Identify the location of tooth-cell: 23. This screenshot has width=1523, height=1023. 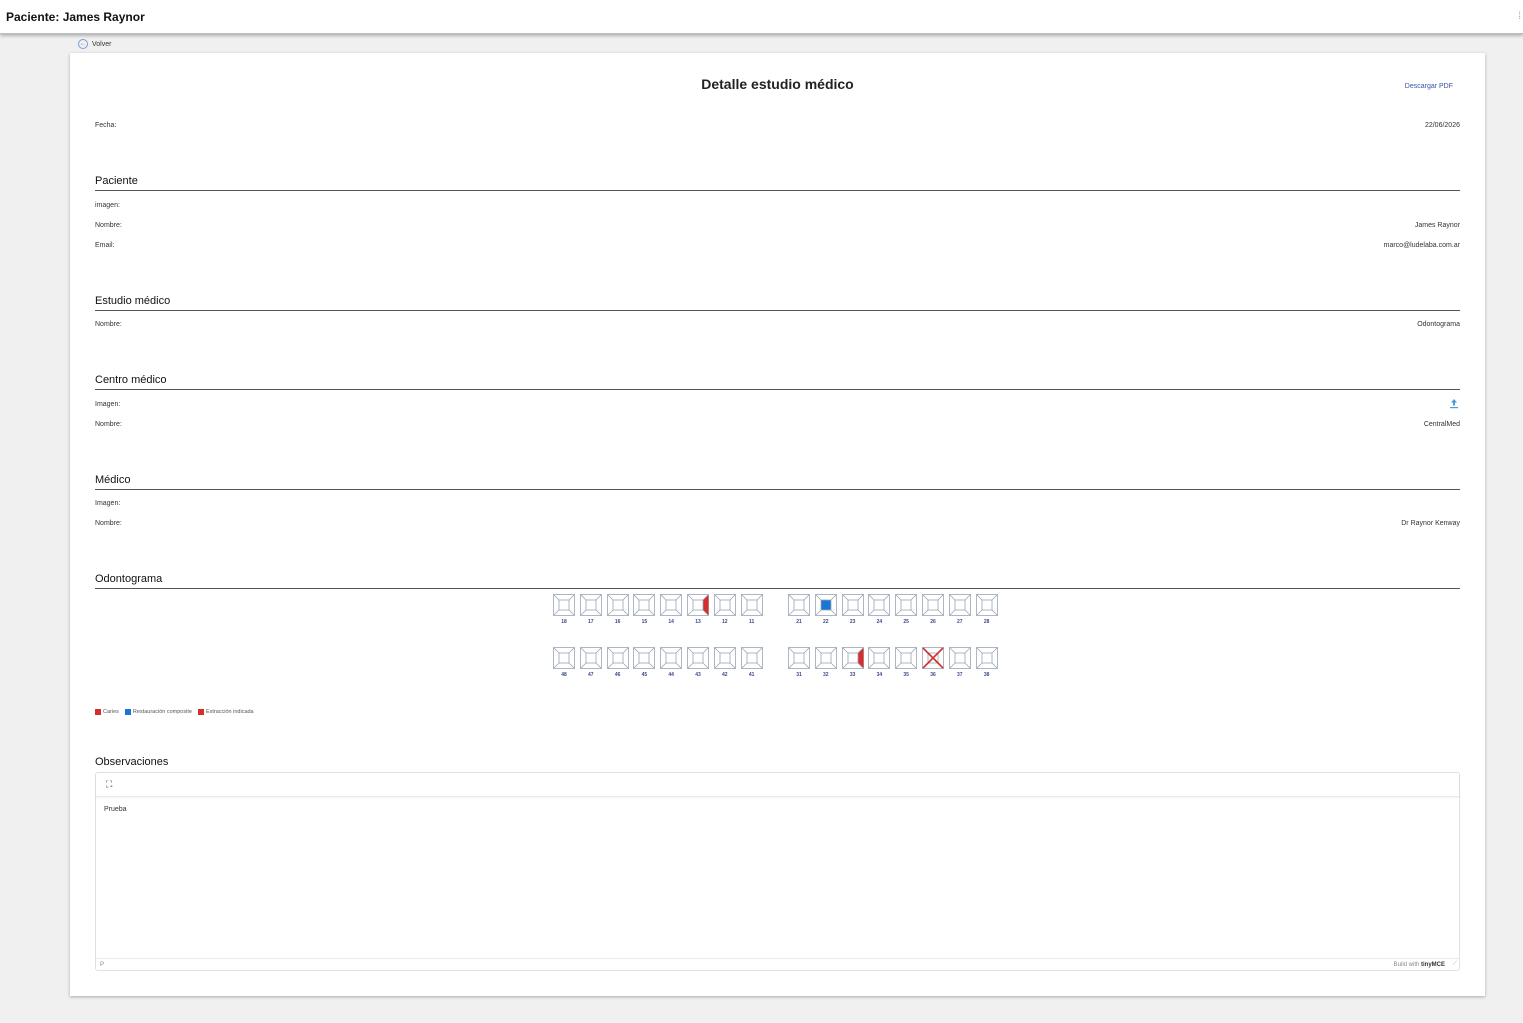
(852, 609).